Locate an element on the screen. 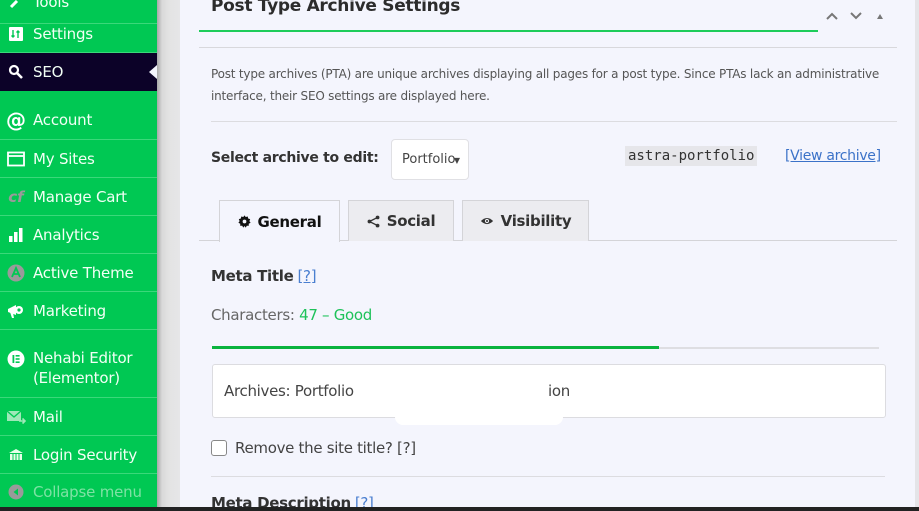 The width and height of the screenshot is (919, 511). mail-icon is located at coordinates (16, 417).